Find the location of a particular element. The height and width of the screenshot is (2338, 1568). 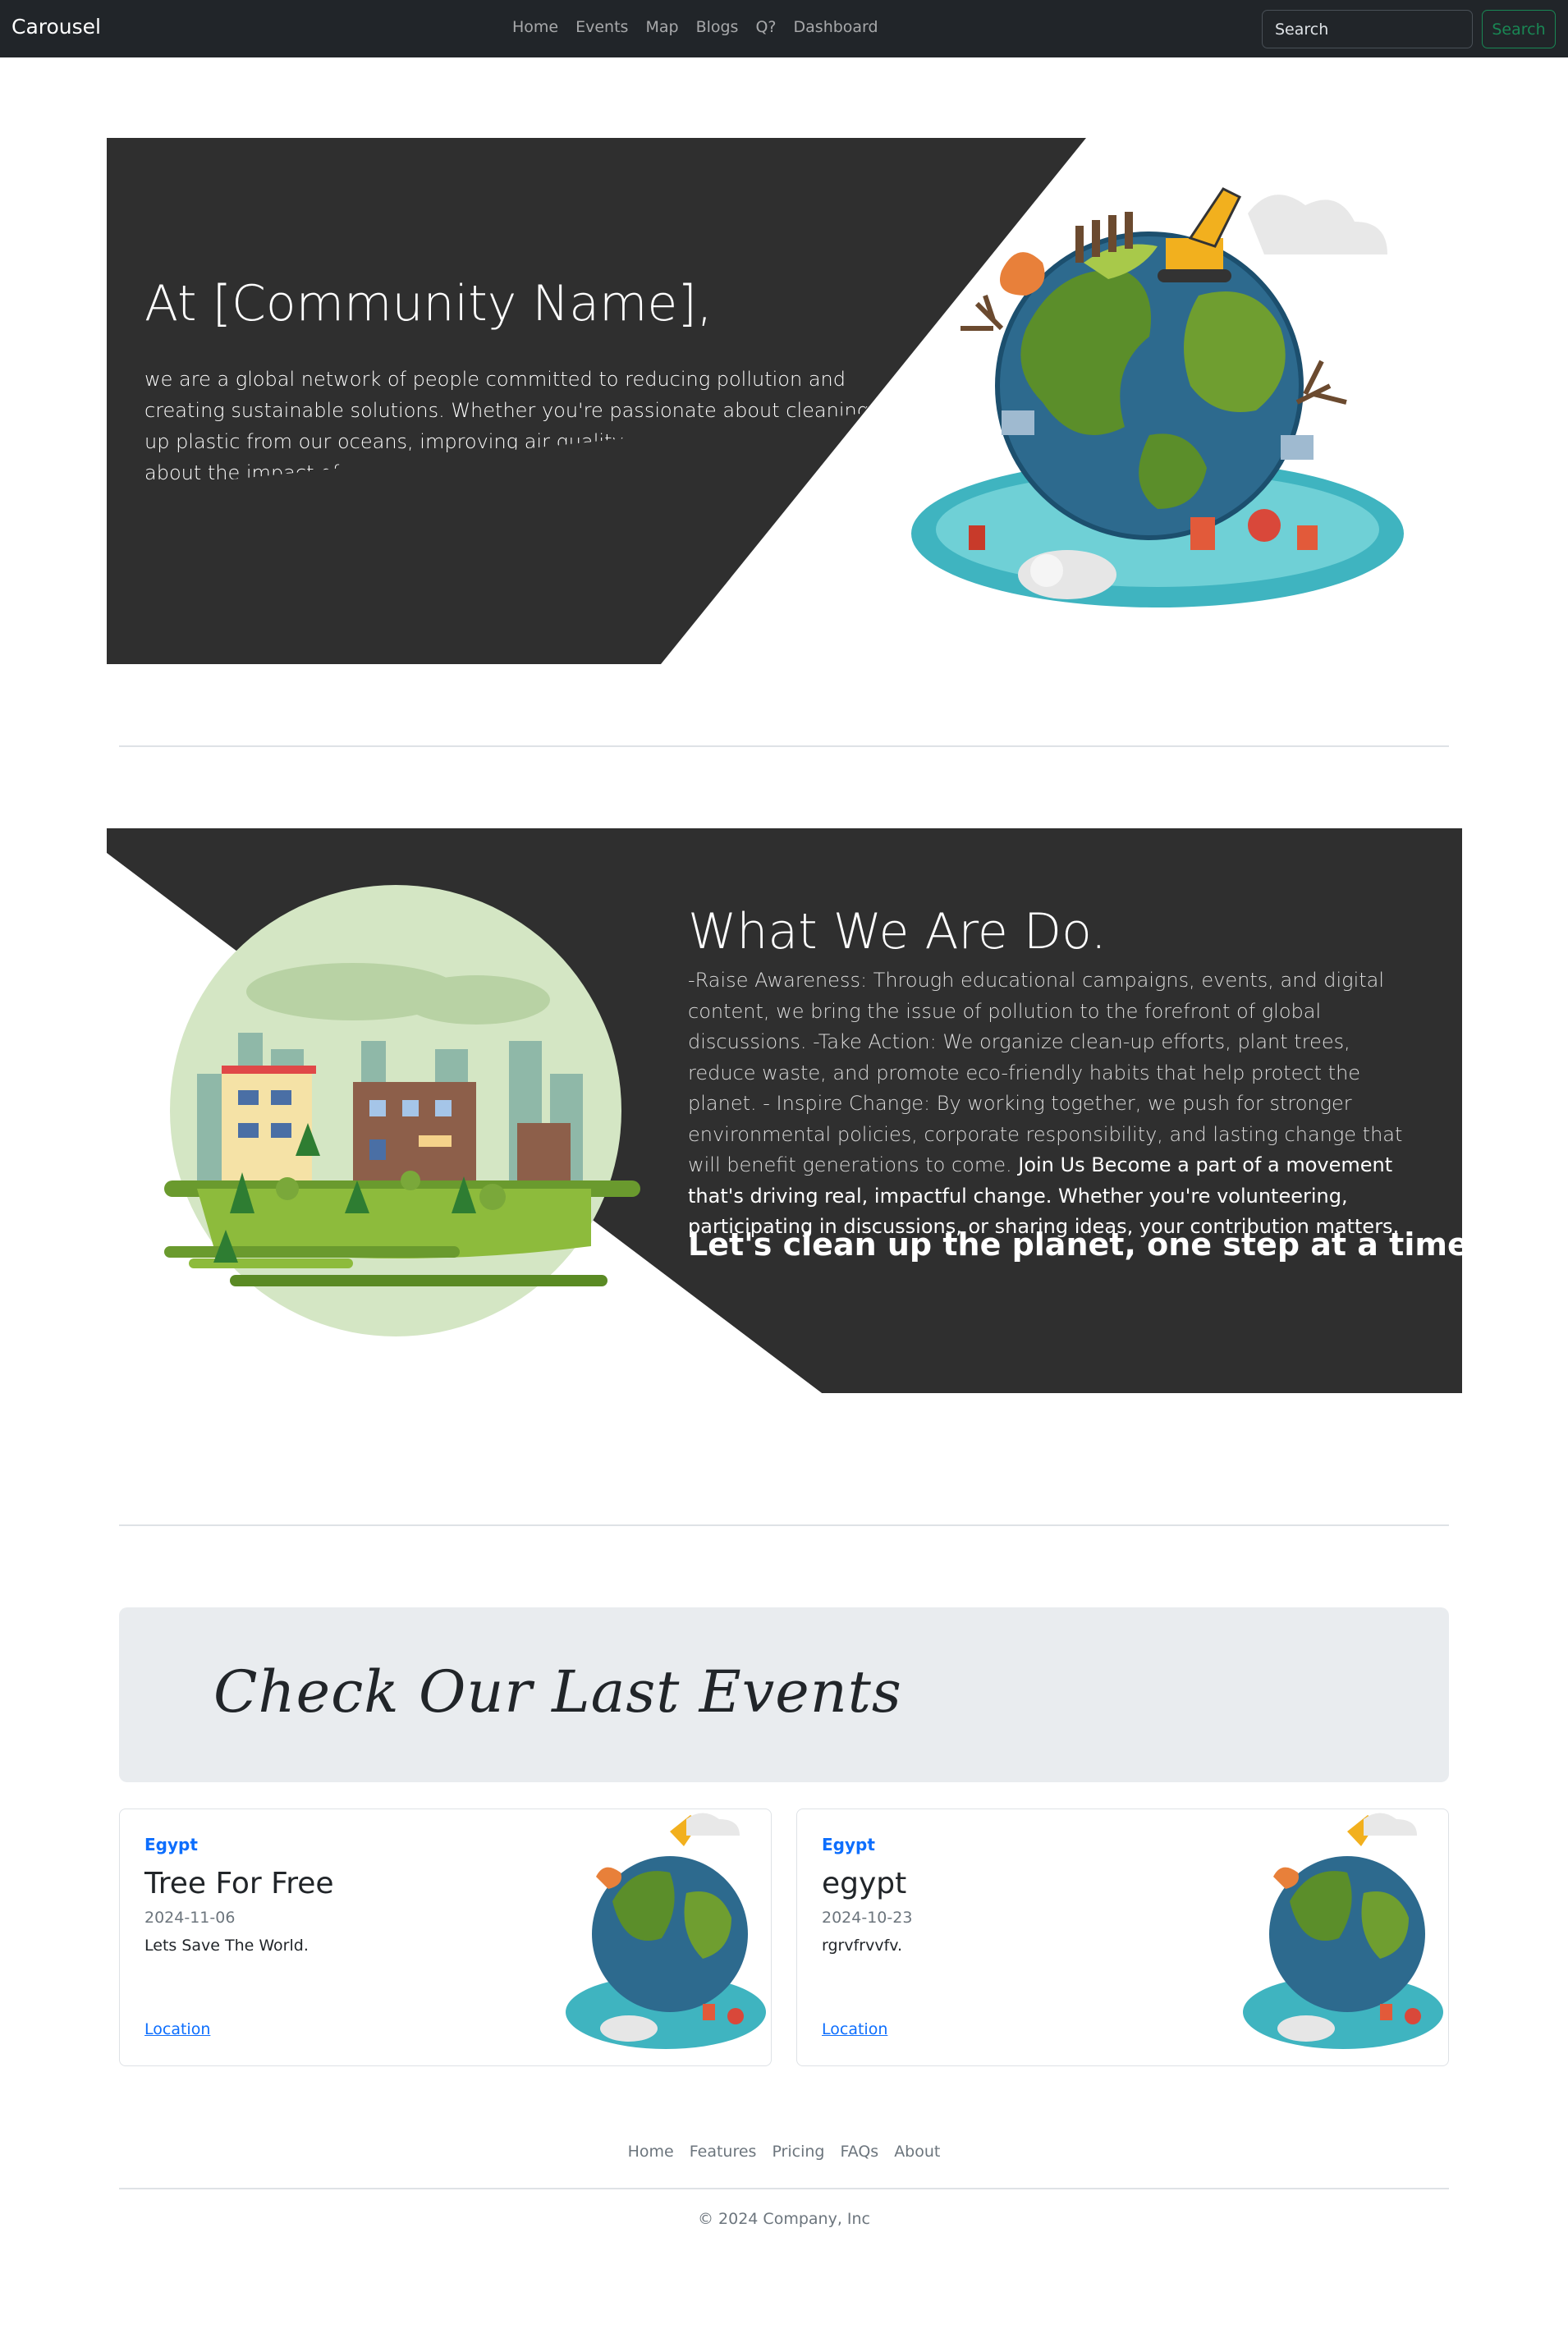

nav-link-dashboard: Dashboard is located at coordinates (836, 27).